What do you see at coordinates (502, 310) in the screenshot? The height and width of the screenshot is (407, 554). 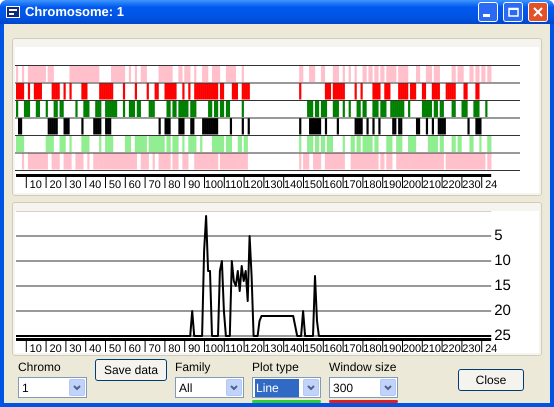 I see `y-tick-label: 20` at bounding box center [502, 310].